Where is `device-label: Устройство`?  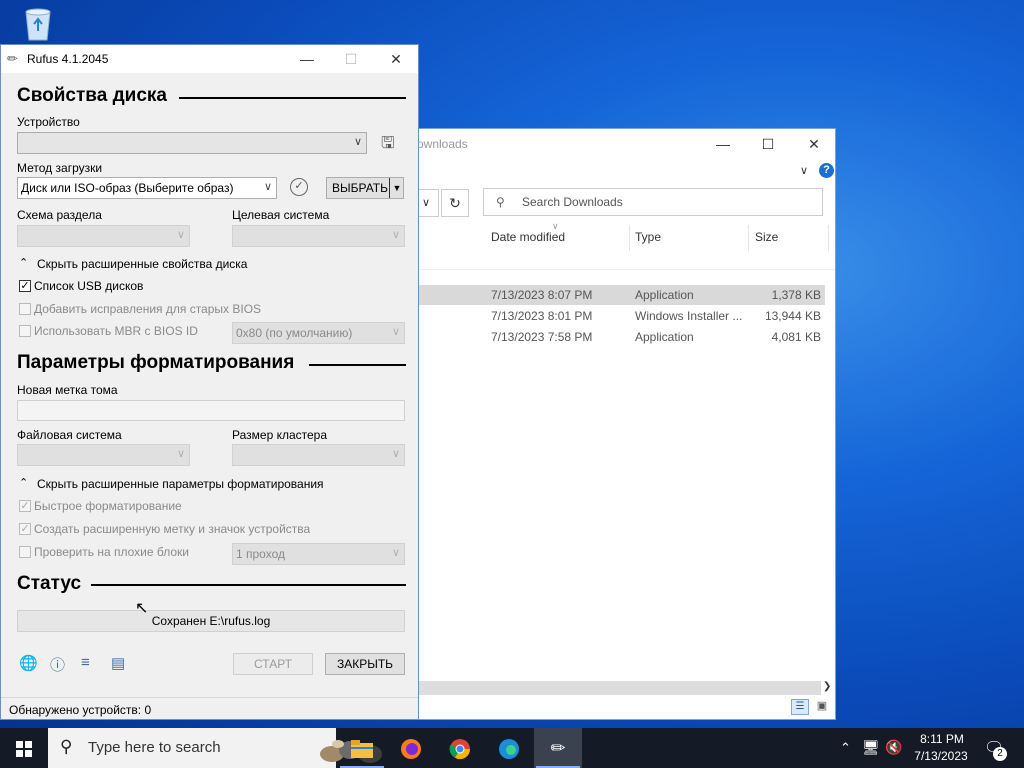 device-label: Устройство is located at coordinates (48, 122).